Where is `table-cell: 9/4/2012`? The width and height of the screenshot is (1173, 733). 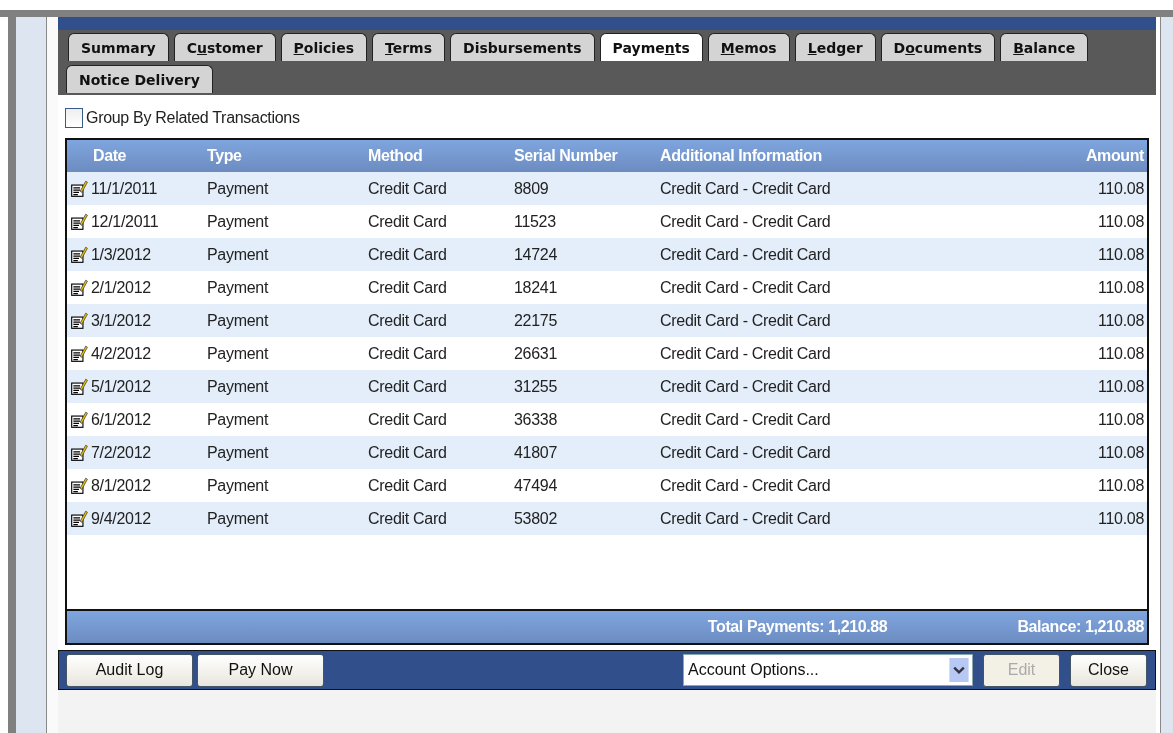 table-cell: 9/4/2012 is located at coordinates (121, 518).